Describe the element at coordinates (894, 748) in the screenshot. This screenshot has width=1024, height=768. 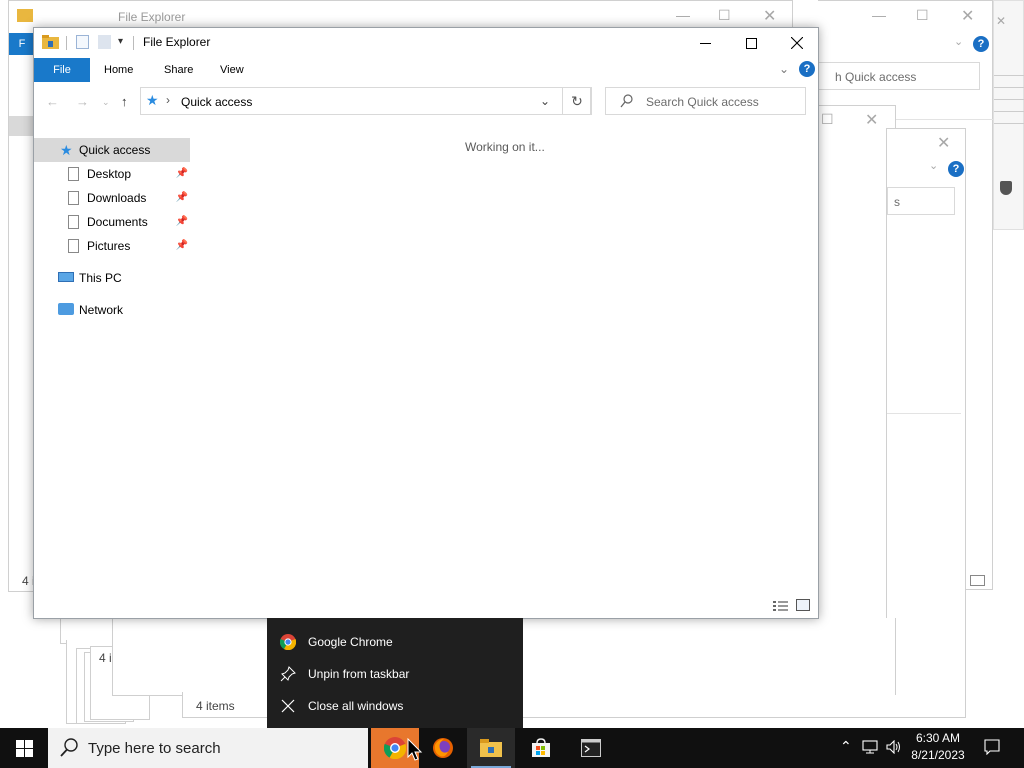
I see `volume-icon` at that location.